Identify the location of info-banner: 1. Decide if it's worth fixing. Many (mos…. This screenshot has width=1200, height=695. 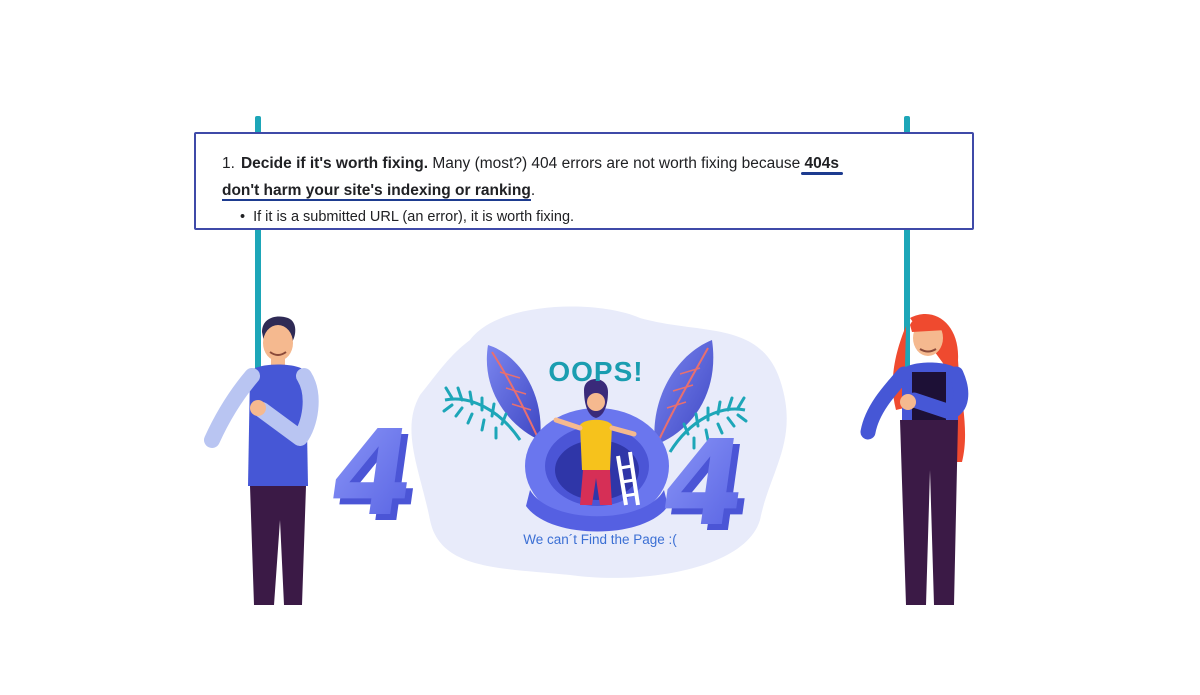
(584, 181).